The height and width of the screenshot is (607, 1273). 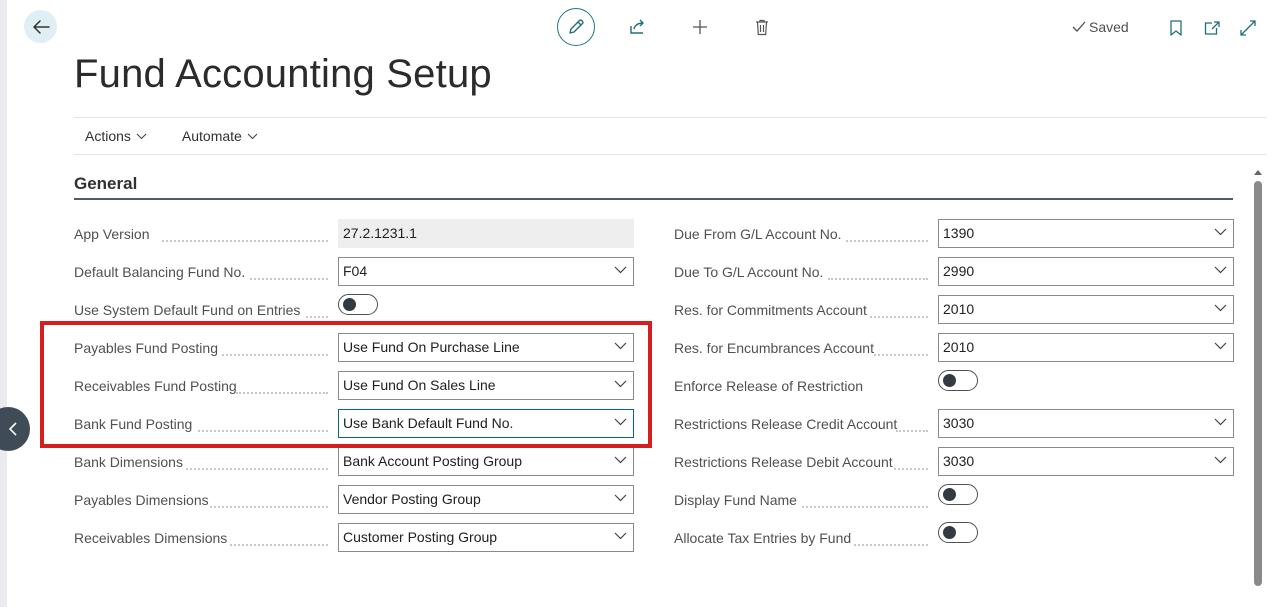 I want to click on use-system-default-fund-toggle, so click(x=358, y=304).